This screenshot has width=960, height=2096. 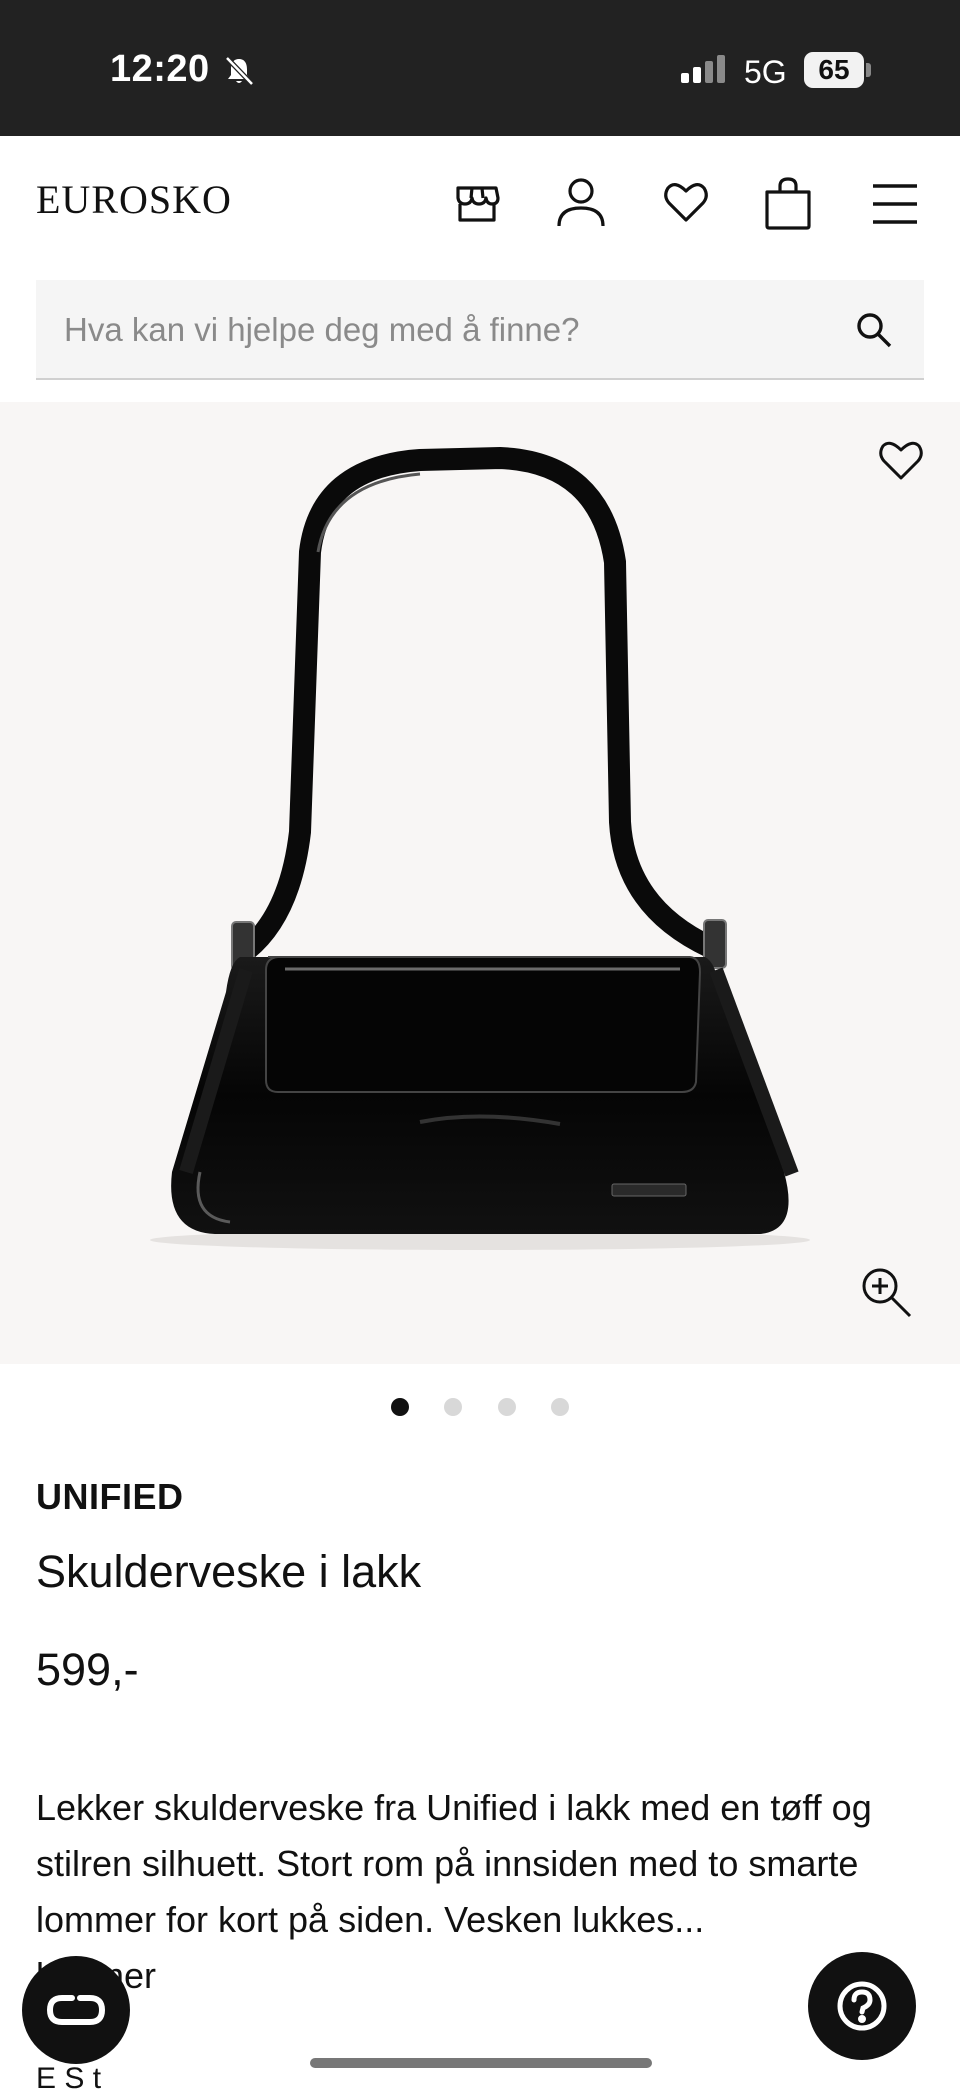 I want to click on search-input, so click(x=454, y=330).